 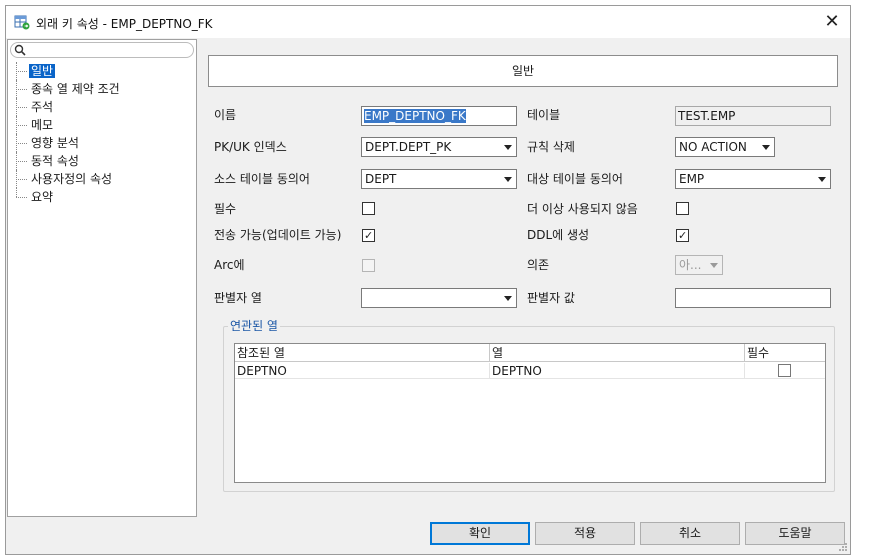 What do you see at coordinates (682, 208) in the screenshot?
I see `deprecated-checkbox` at bounding box center [682, 208].